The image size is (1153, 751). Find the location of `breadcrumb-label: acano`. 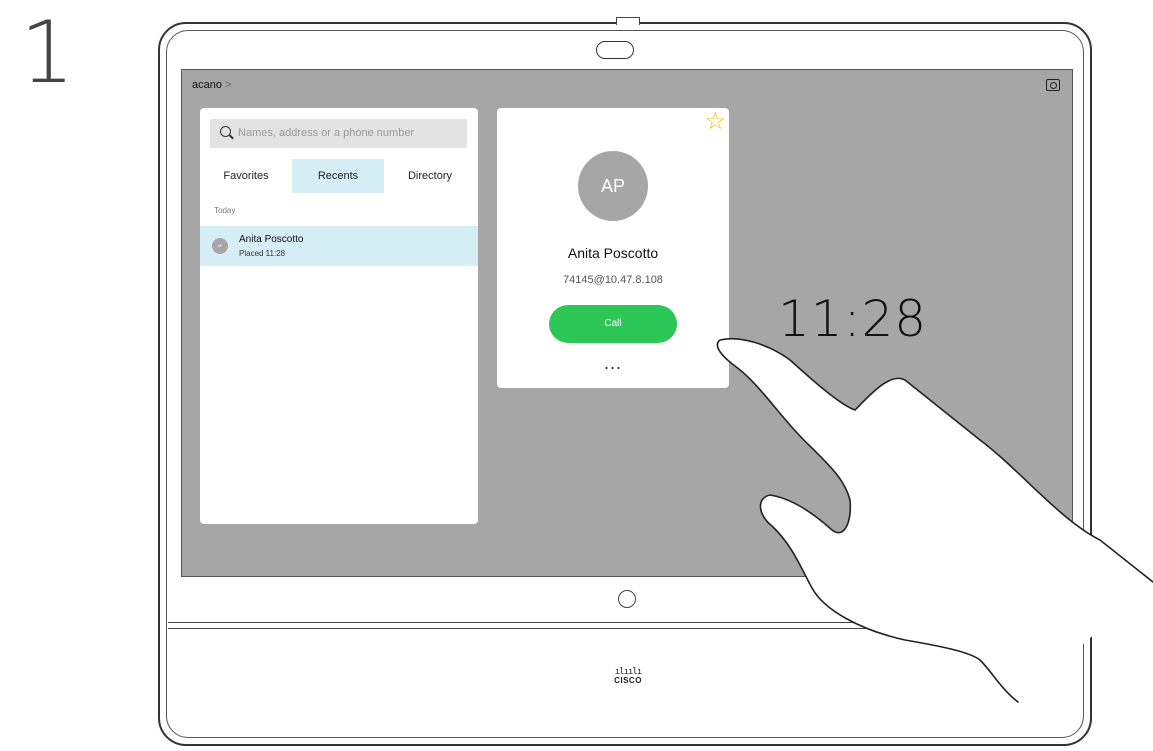

breadcrumb-label: acano is located at coordinates (207, 85).